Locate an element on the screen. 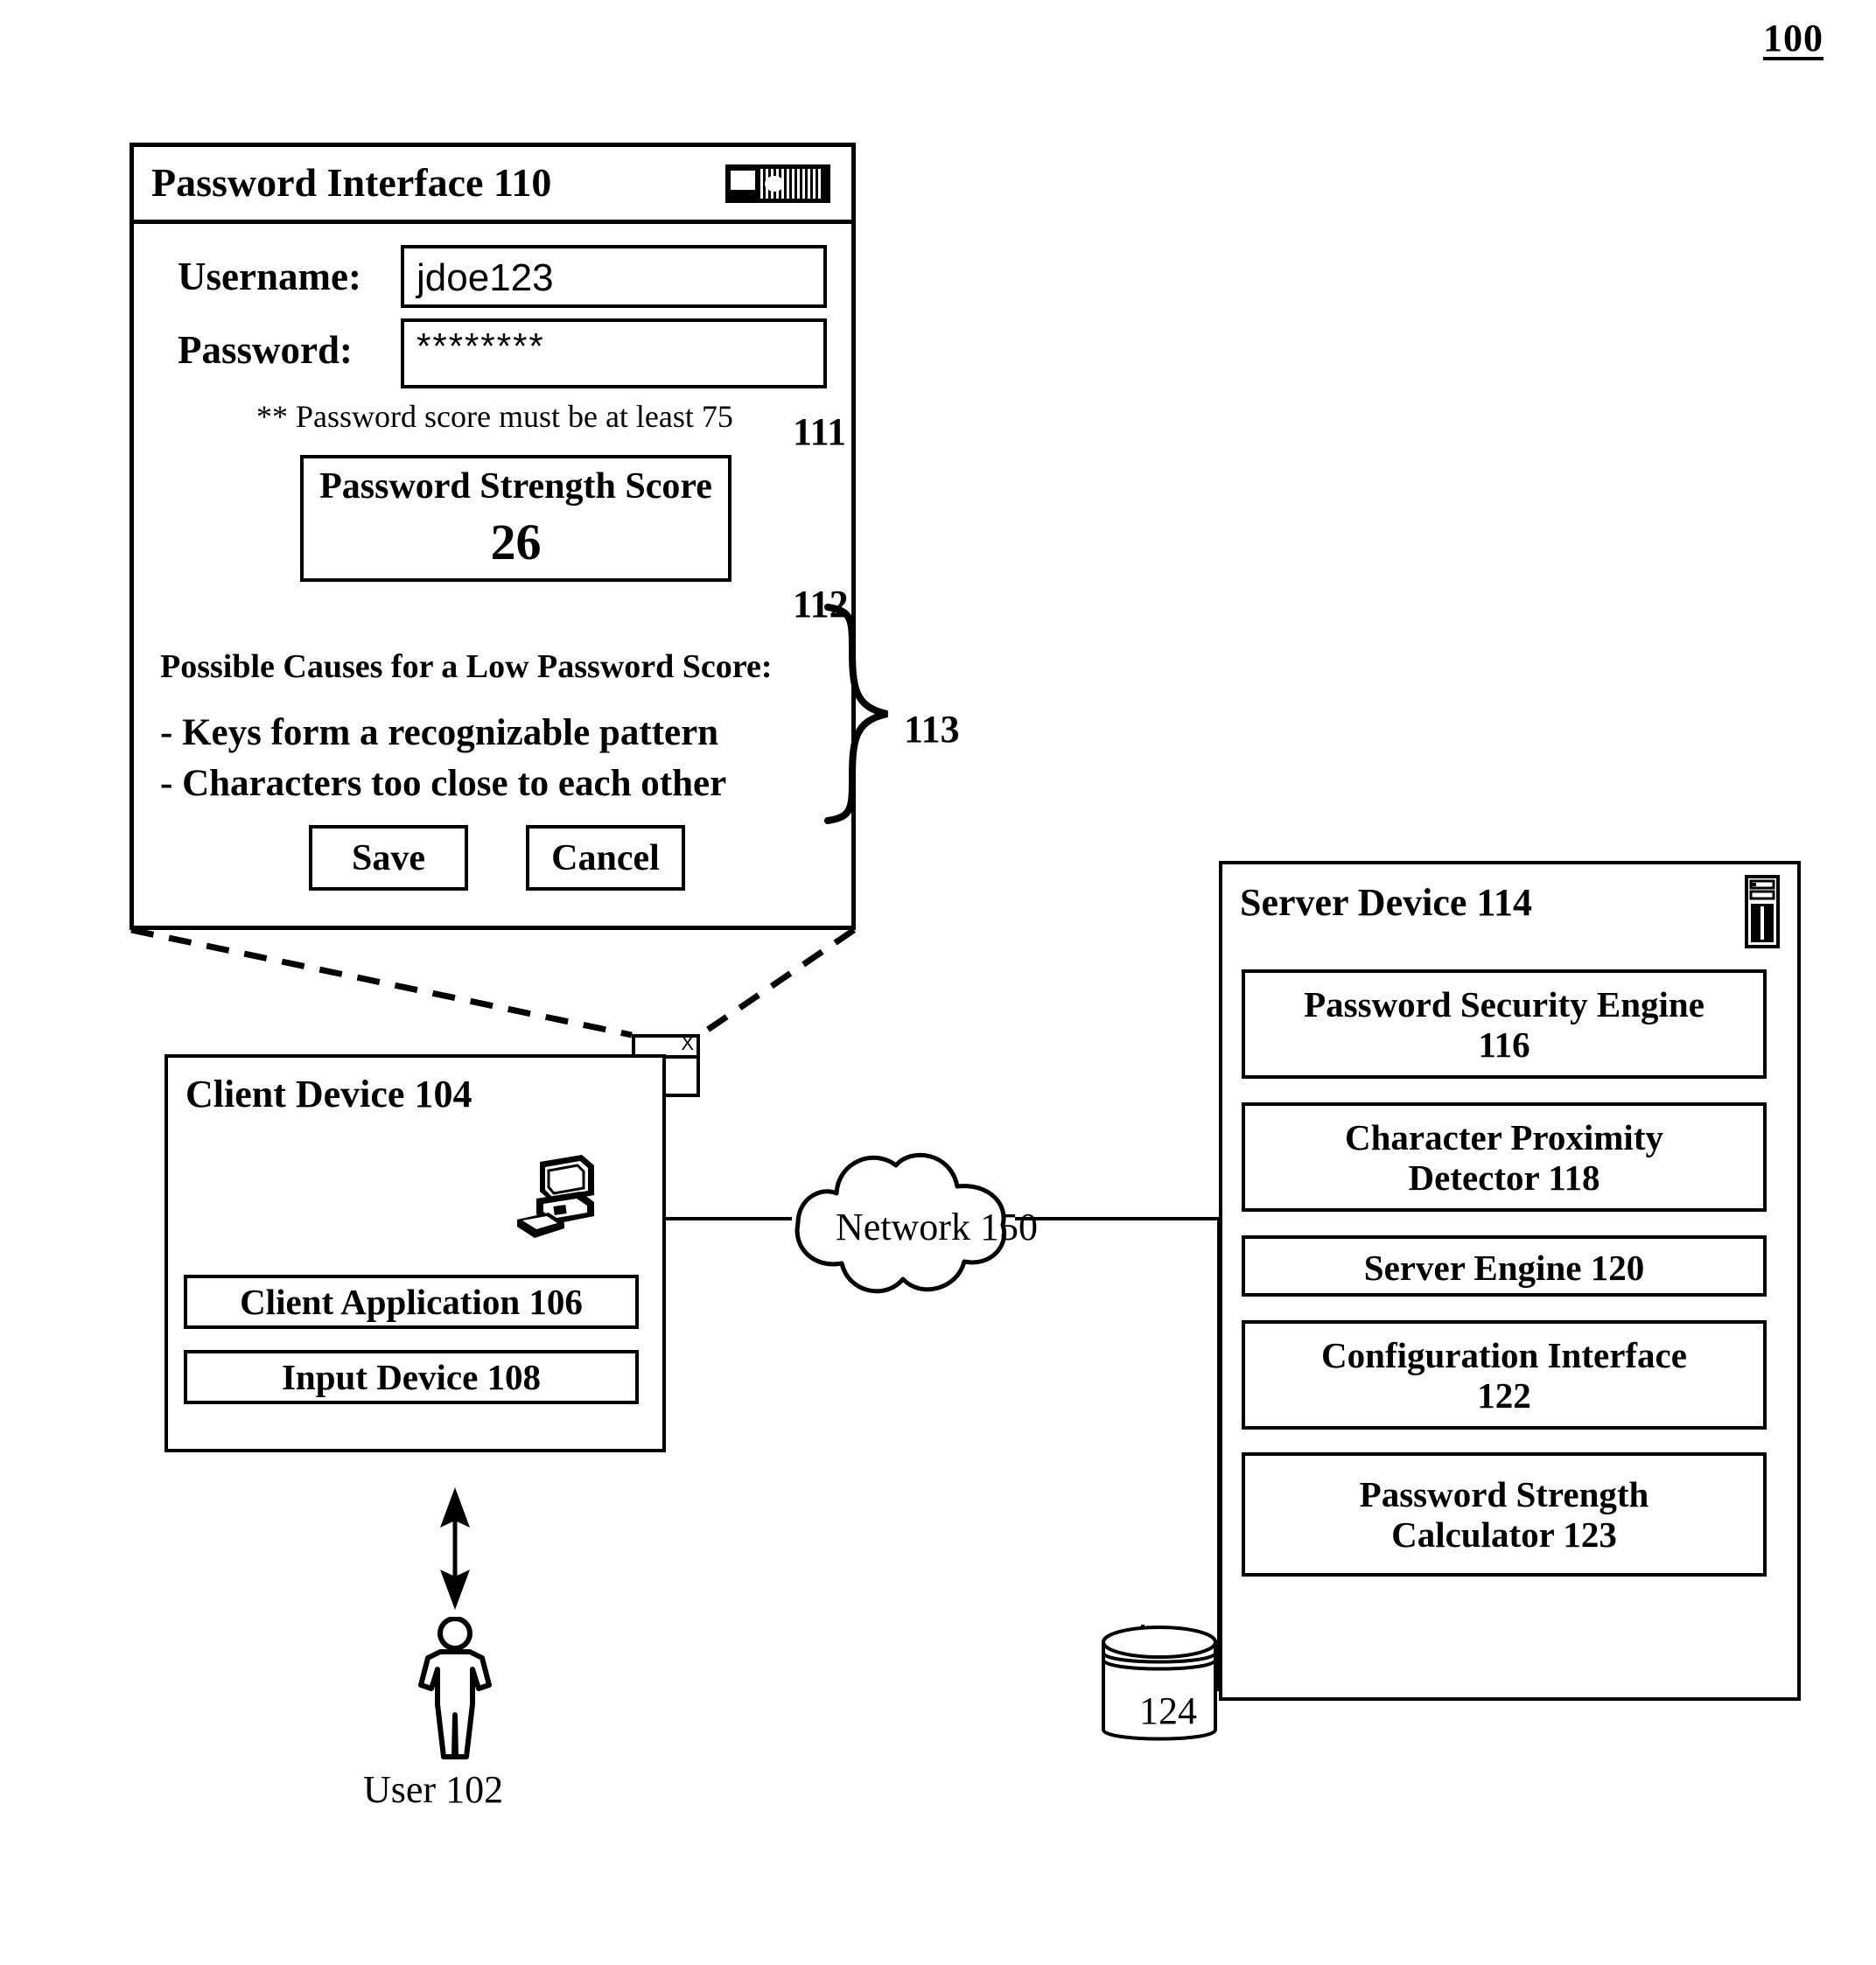 This screenshot has width=1876, height=1965. client-device-title: Client Device 104 is located at coordinates (329, 1094).